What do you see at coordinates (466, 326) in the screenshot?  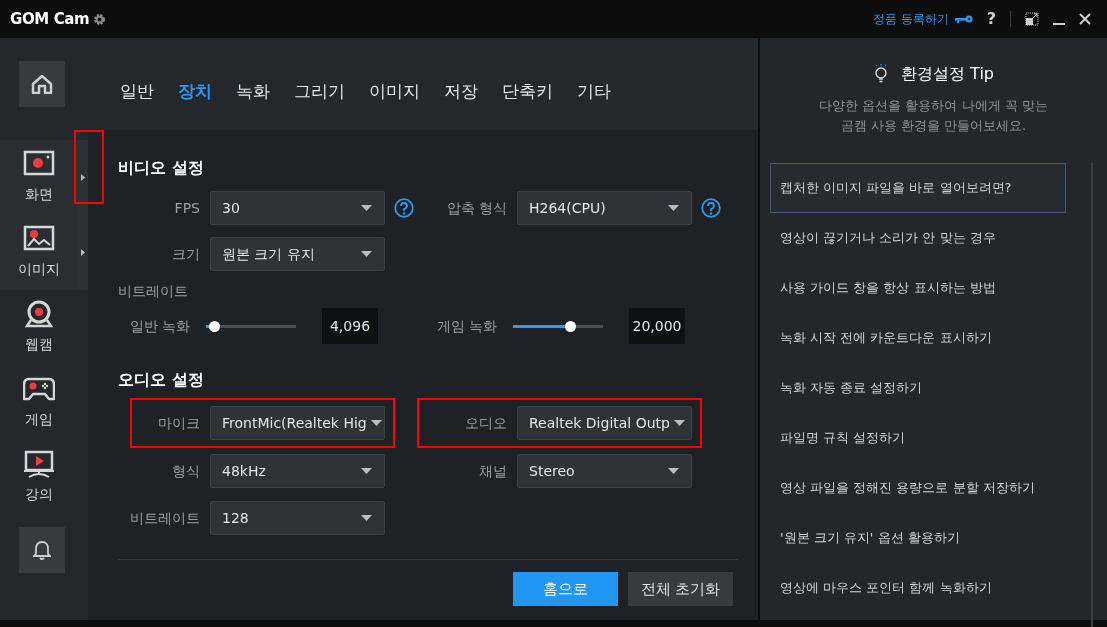 I see `field-label: 게임 녹화` at bounding box center [466, 326].